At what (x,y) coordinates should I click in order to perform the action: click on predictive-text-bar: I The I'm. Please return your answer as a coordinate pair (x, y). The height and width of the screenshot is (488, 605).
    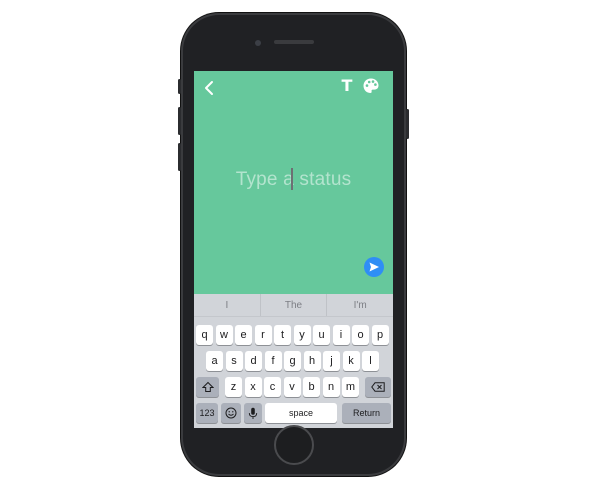
    Looking at the image, I should click on (293, 305).